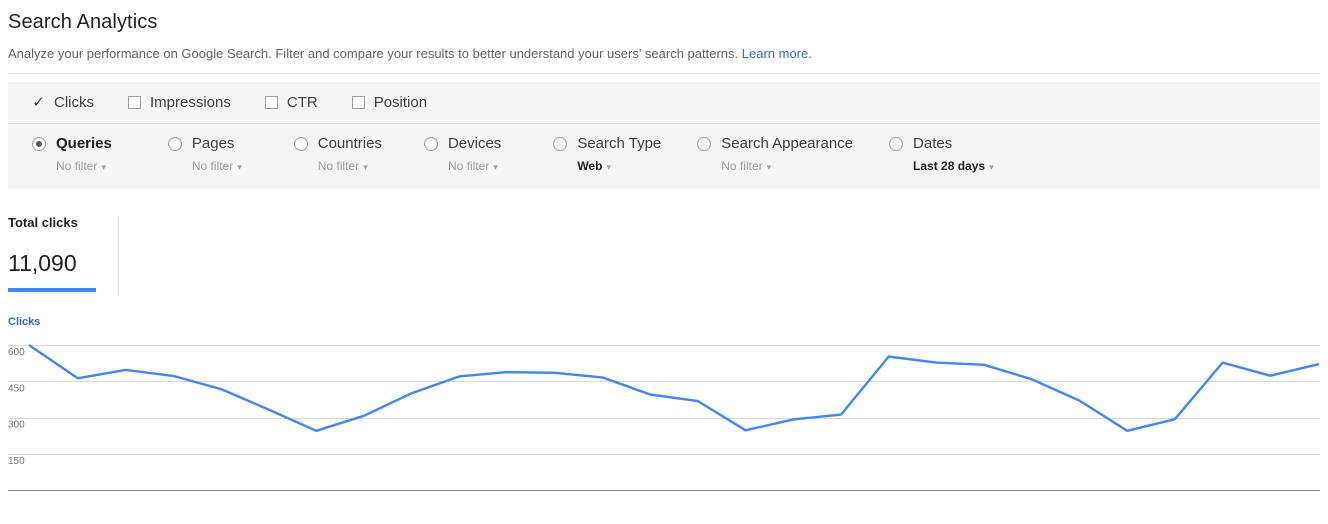 The image size is (1328, 524). I want to click on dimension-filter-dates: Last 28 days ▾, so click(953, 166).